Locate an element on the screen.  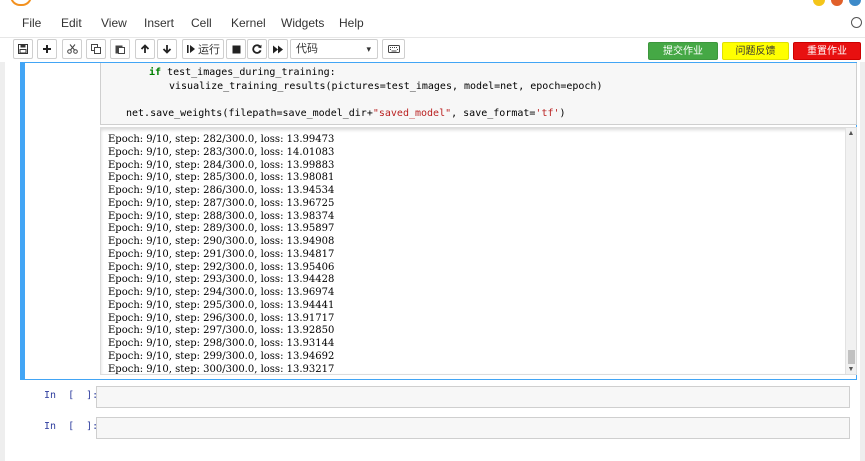
stop-icon is located at coordinates (236, 49).